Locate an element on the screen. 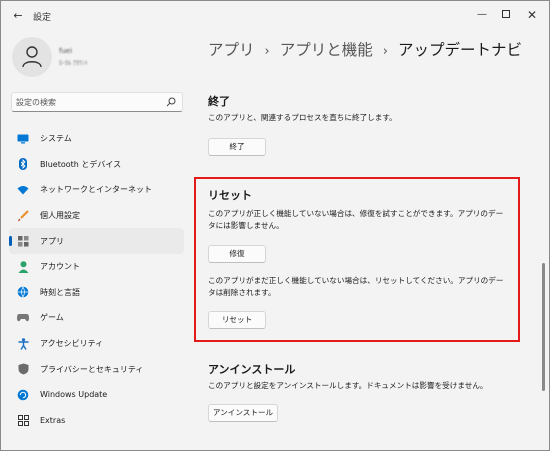 The width and height of the screenshot is (550, 451). terminate-description: このアプリと、関連するプロセスを直ちに終了します。 is located at coordinates (302, 117).